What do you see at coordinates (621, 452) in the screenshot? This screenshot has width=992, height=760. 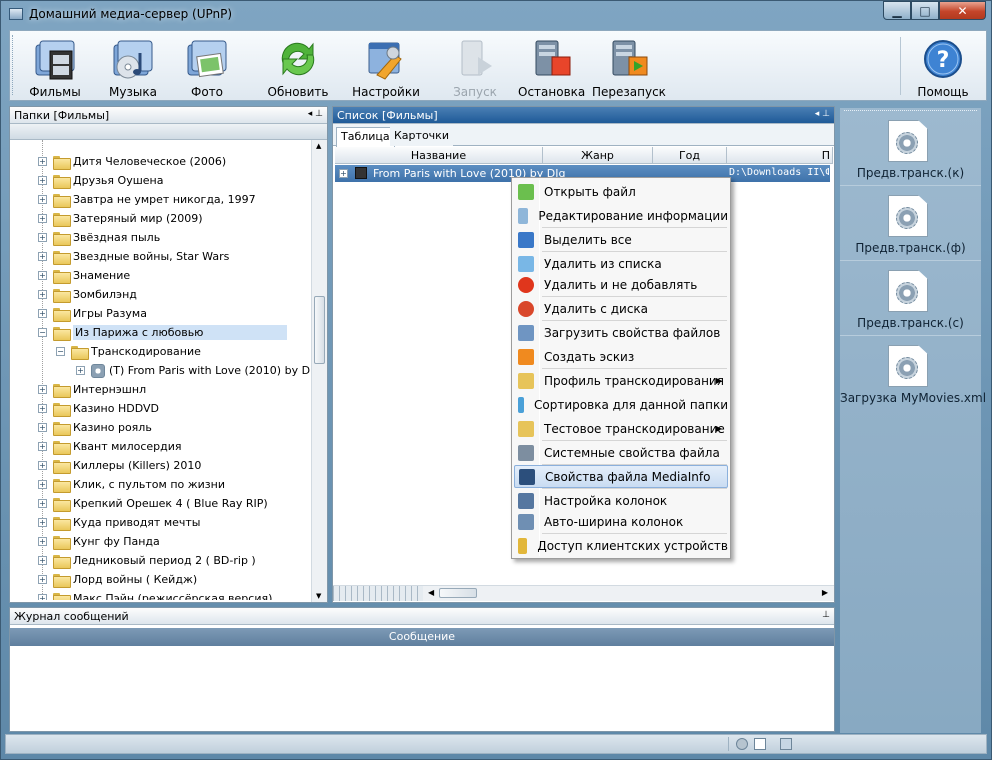 I see `menu-item: Системные свойства файла` at bounding box center [621, 452].